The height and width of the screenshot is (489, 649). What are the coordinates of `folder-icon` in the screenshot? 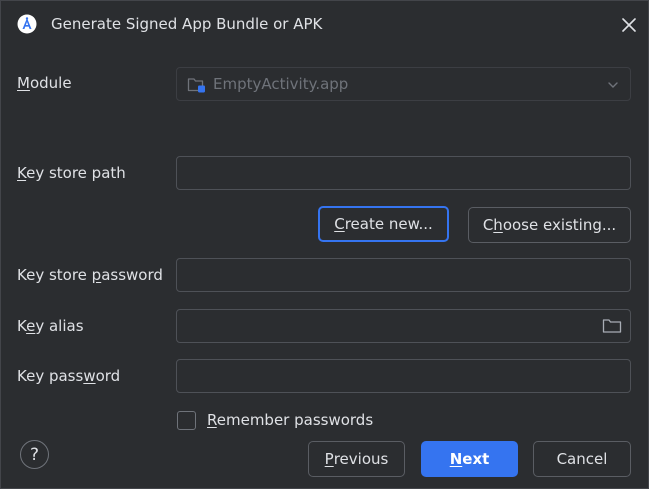 It's located at (612, 326).